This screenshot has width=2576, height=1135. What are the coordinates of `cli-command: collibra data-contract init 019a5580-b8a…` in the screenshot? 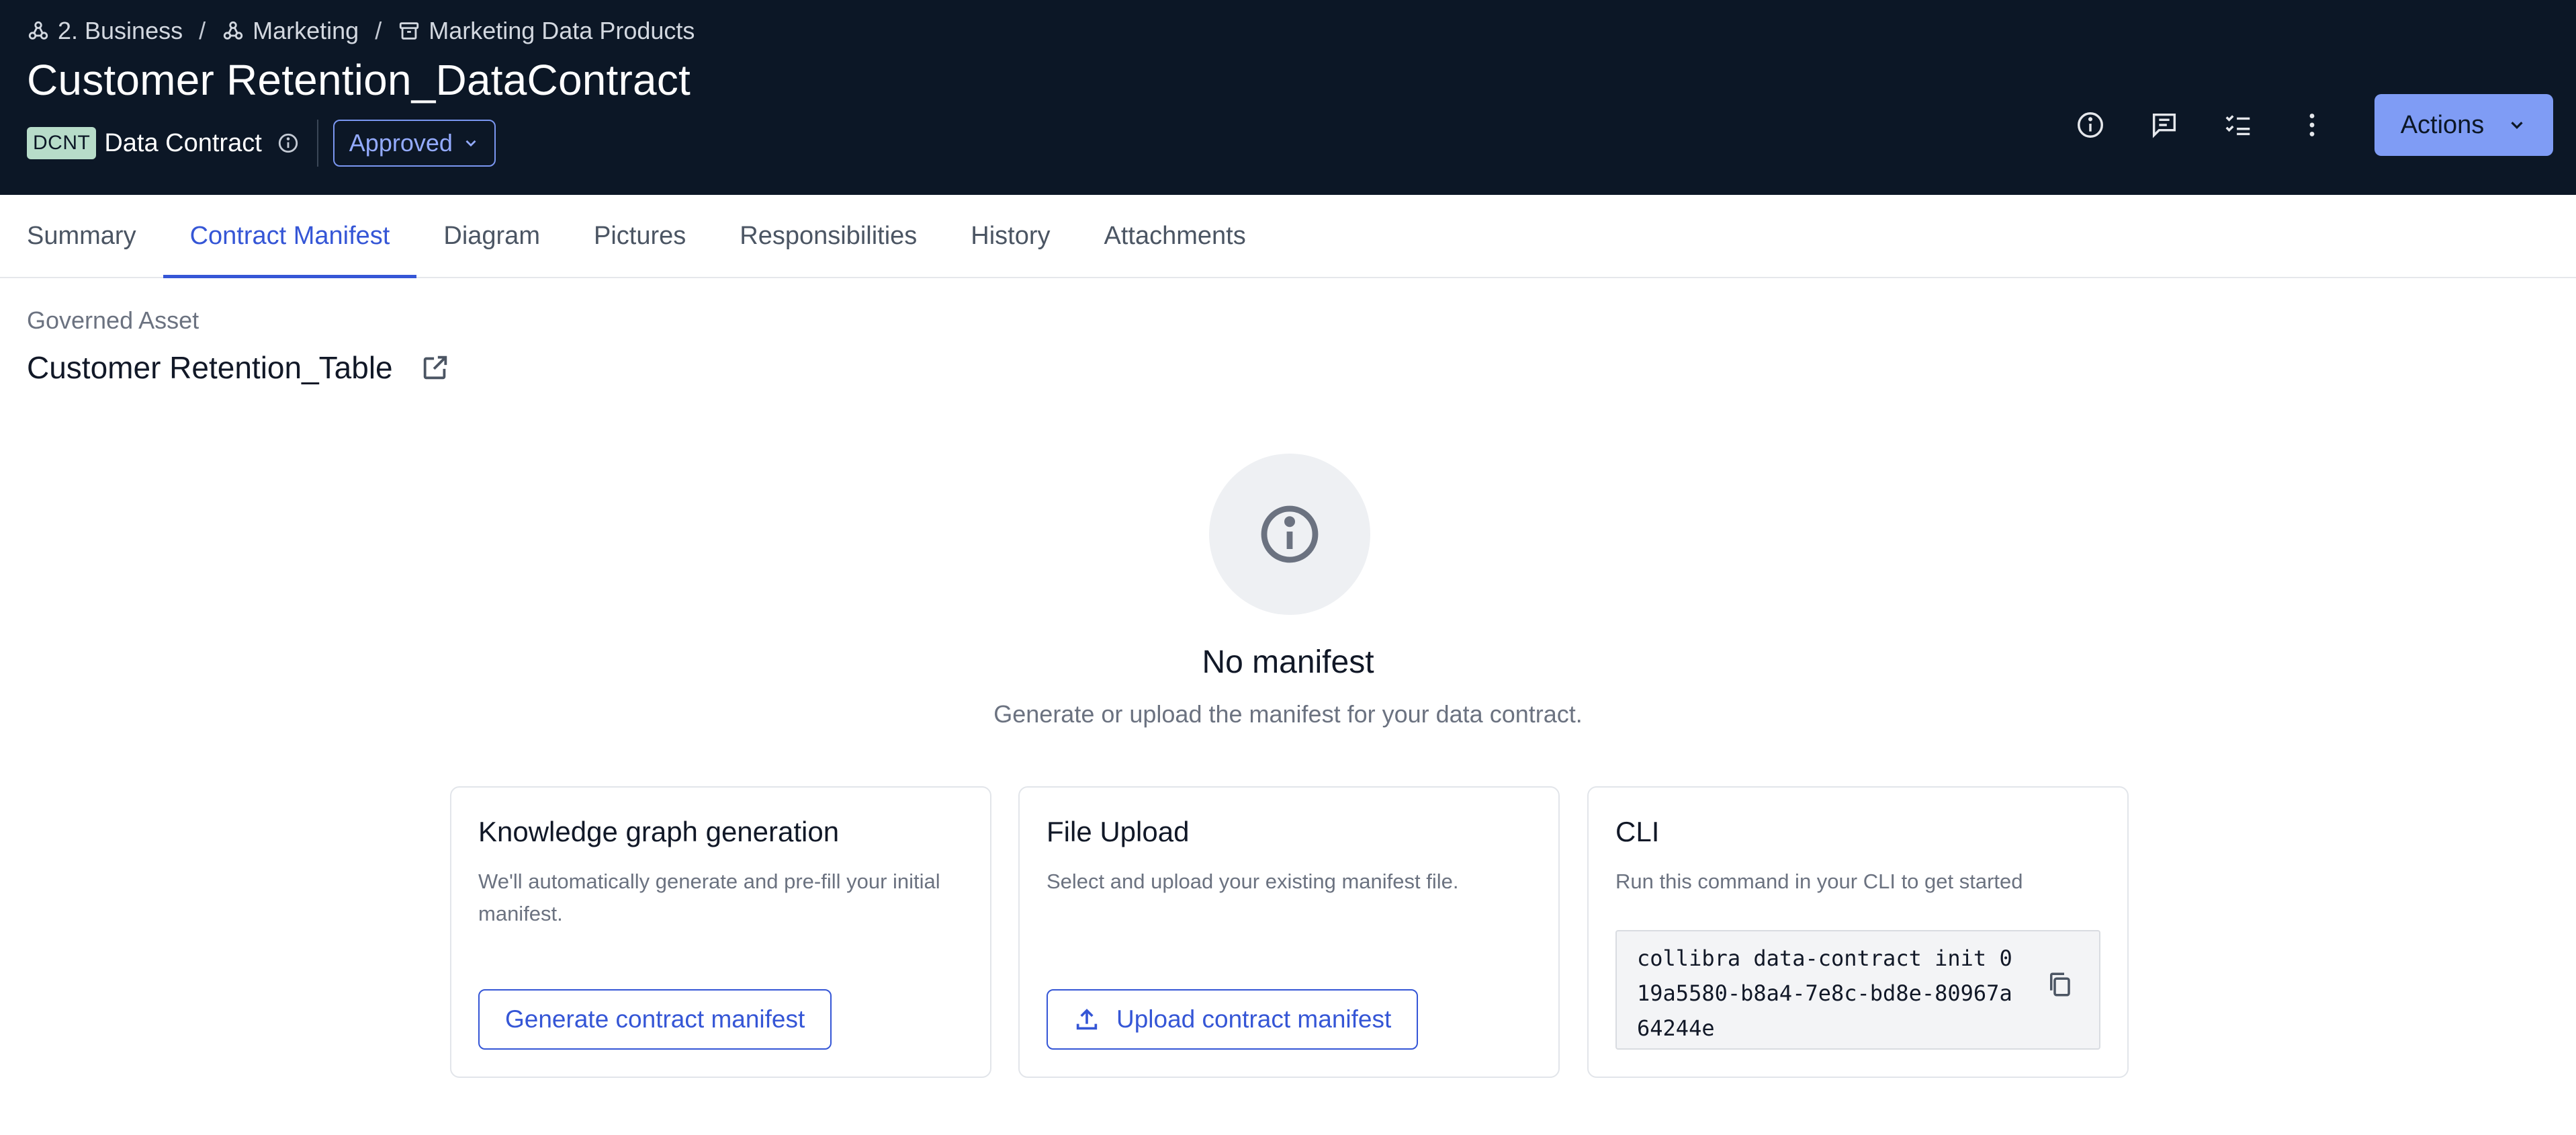 It's located at (1825, 993).